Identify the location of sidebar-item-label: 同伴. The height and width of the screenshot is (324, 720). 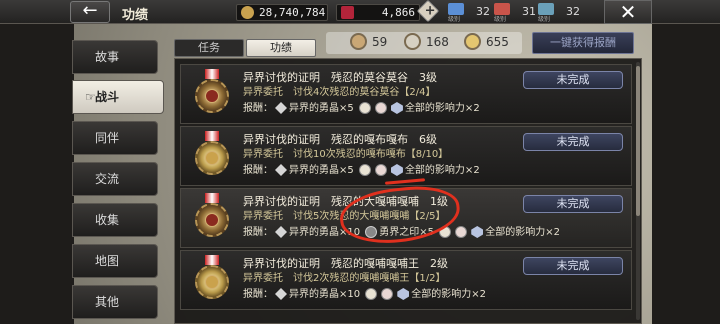
(107, 138).